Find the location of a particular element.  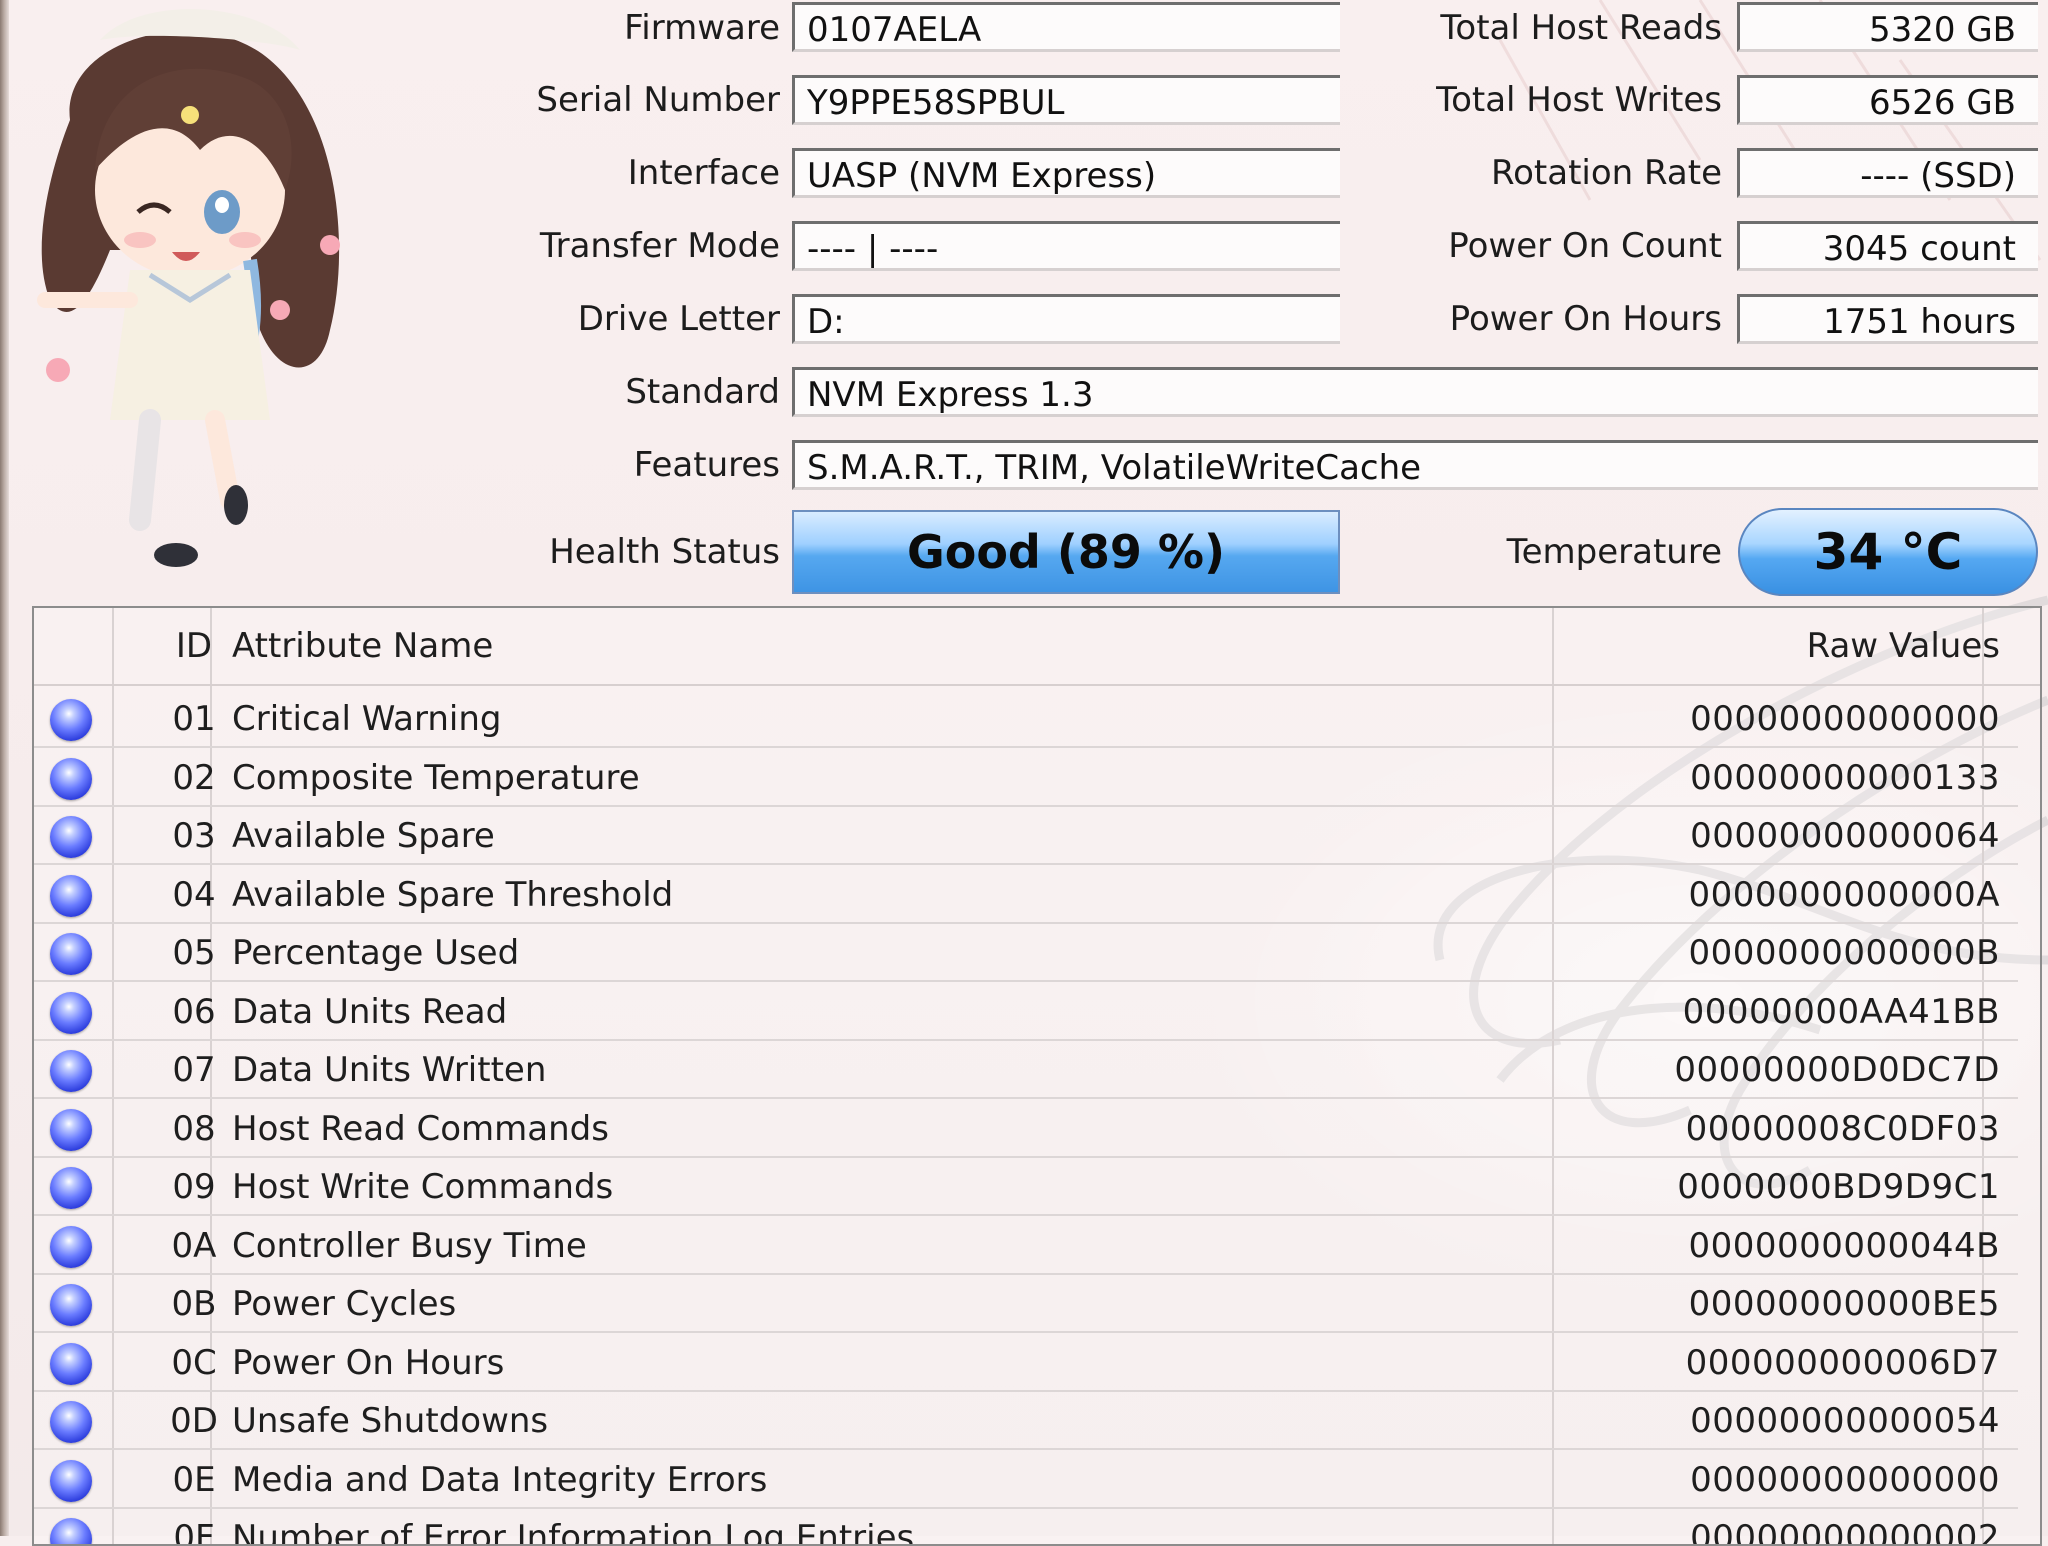

attribute-name: Percentage Used is located at coordinates (376, 953).